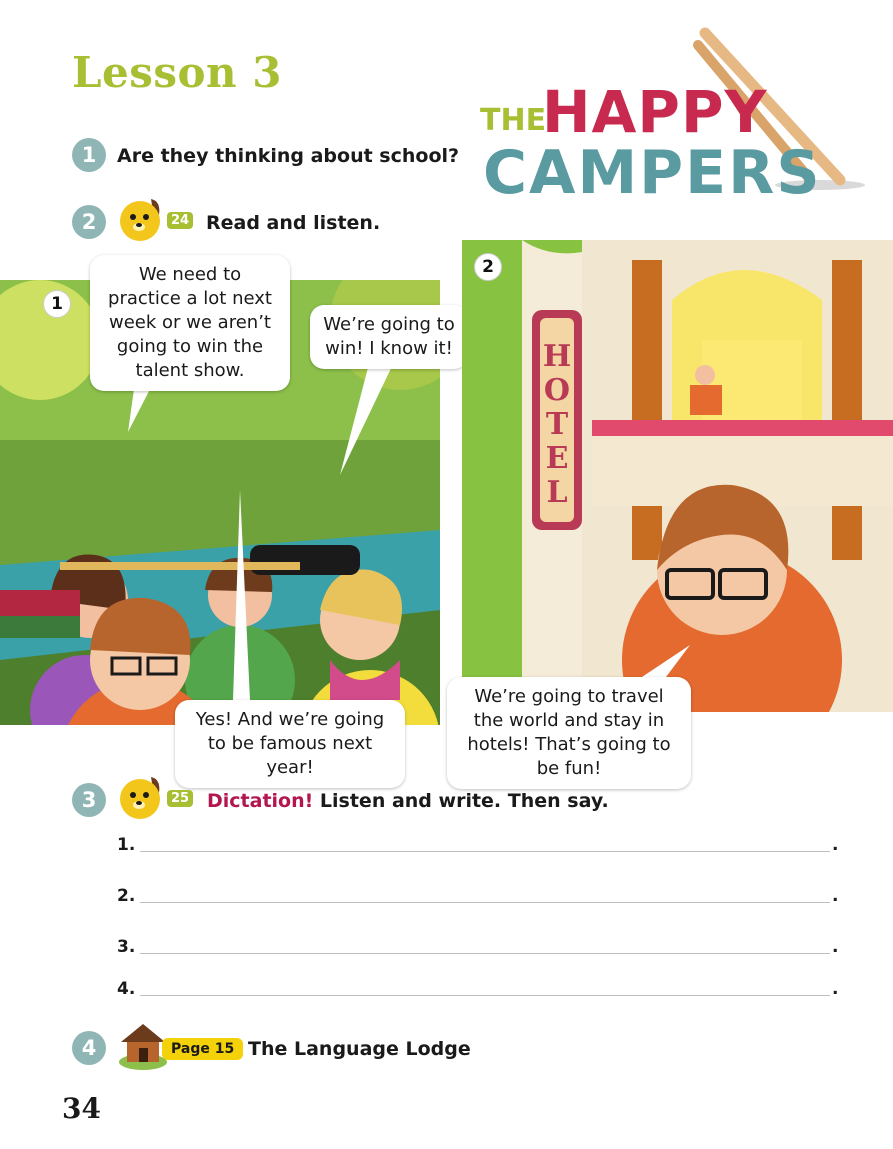  Describe the element at coordinates (126, 896) in the screenshot. I see `dictation-line-2-label: 2.` at that location.